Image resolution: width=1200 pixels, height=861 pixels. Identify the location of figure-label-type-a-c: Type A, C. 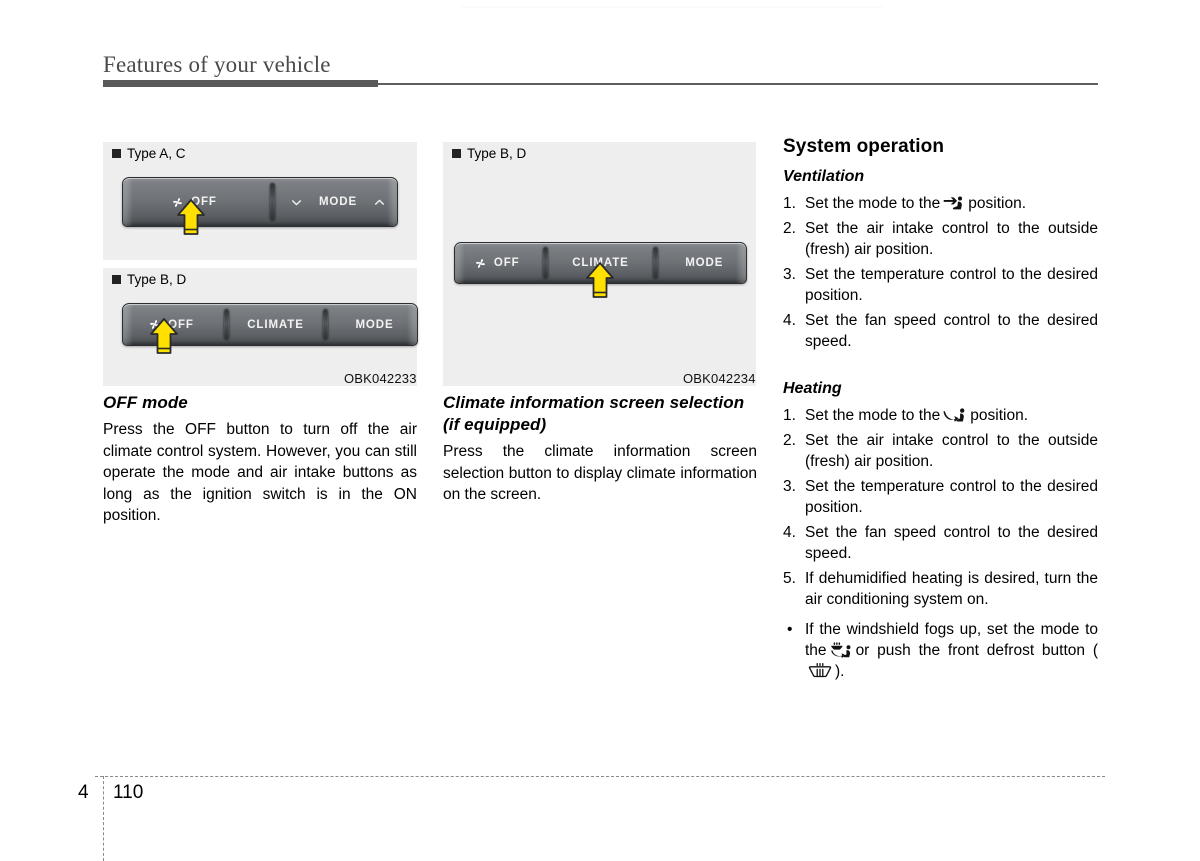
(149, 153).